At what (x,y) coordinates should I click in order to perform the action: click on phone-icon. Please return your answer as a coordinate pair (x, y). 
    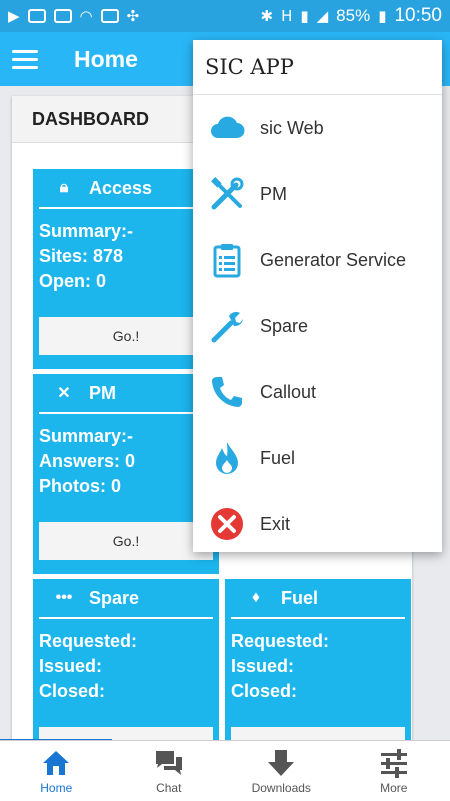
    Looking at the image, I should click on (227, 392).